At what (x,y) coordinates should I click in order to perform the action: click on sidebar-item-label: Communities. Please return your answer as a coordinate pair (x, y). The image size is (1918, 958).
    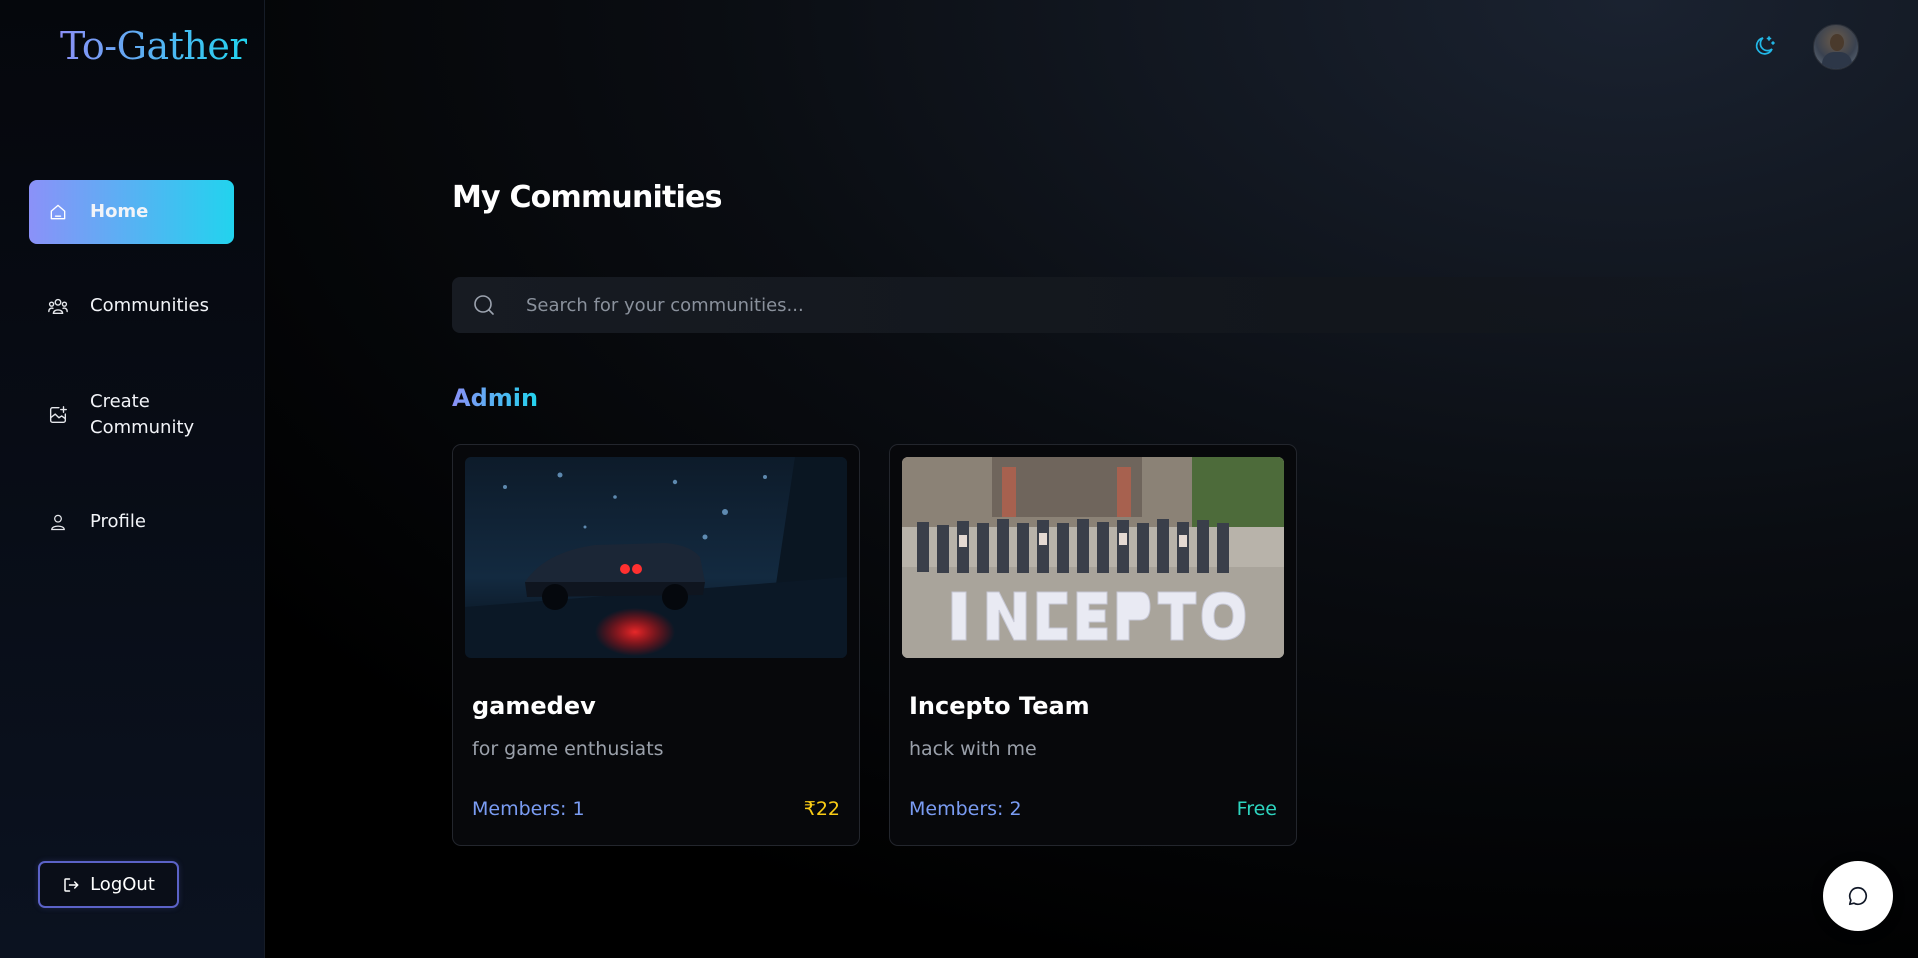
    Looking at the image, I should click on (149, 305).